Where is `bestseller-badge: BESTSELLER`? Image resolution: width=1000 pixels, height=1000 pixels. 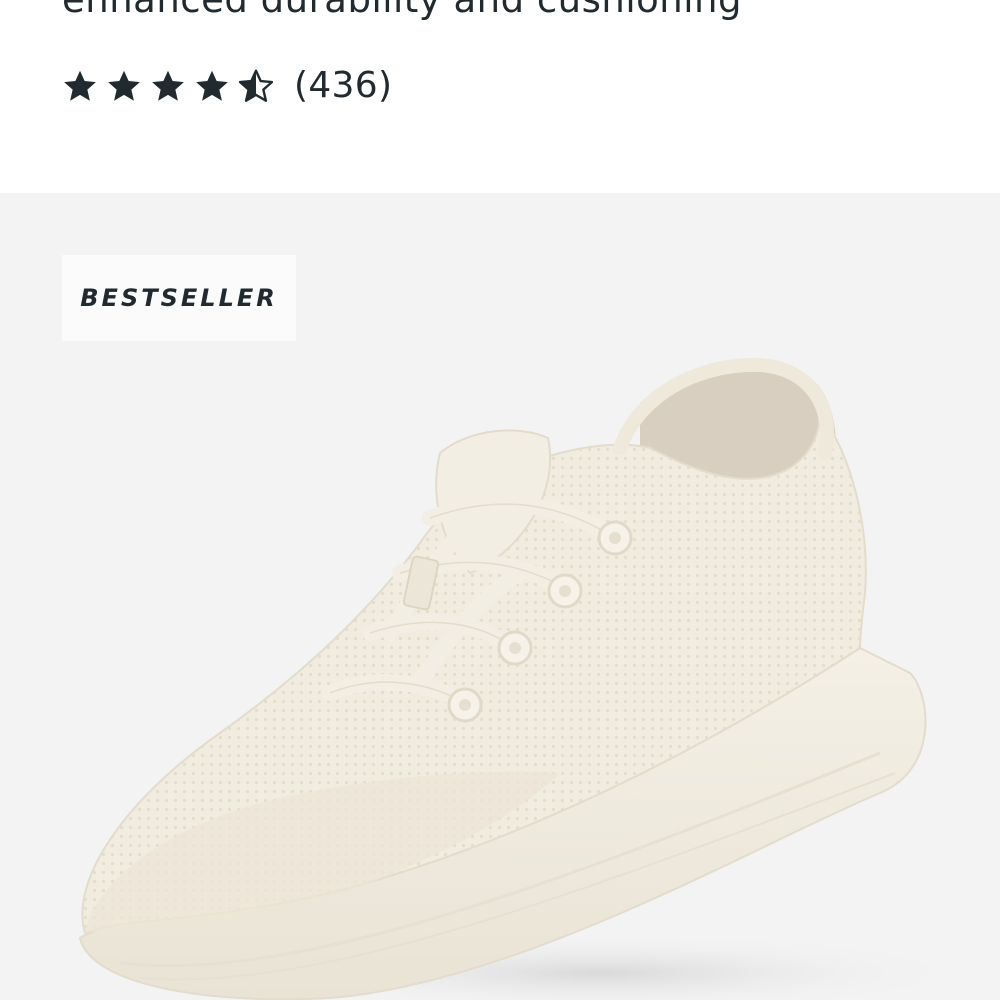 bestseller-badge: BESTSELLER is located at coordinates (179, 298).